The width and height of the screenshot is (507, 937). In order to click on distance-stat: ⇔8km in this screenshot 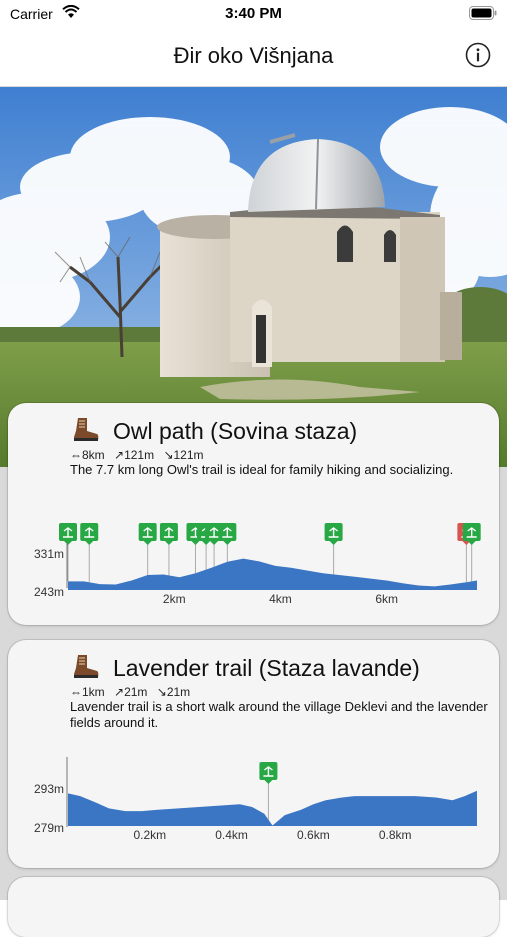, I will do `click(87, 455)`.